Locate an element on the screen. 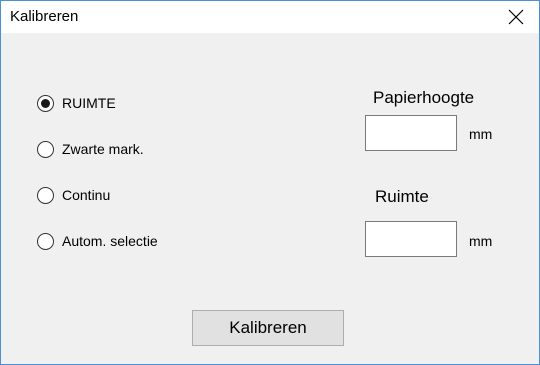  close-icon is located at coordinates (516, 17).